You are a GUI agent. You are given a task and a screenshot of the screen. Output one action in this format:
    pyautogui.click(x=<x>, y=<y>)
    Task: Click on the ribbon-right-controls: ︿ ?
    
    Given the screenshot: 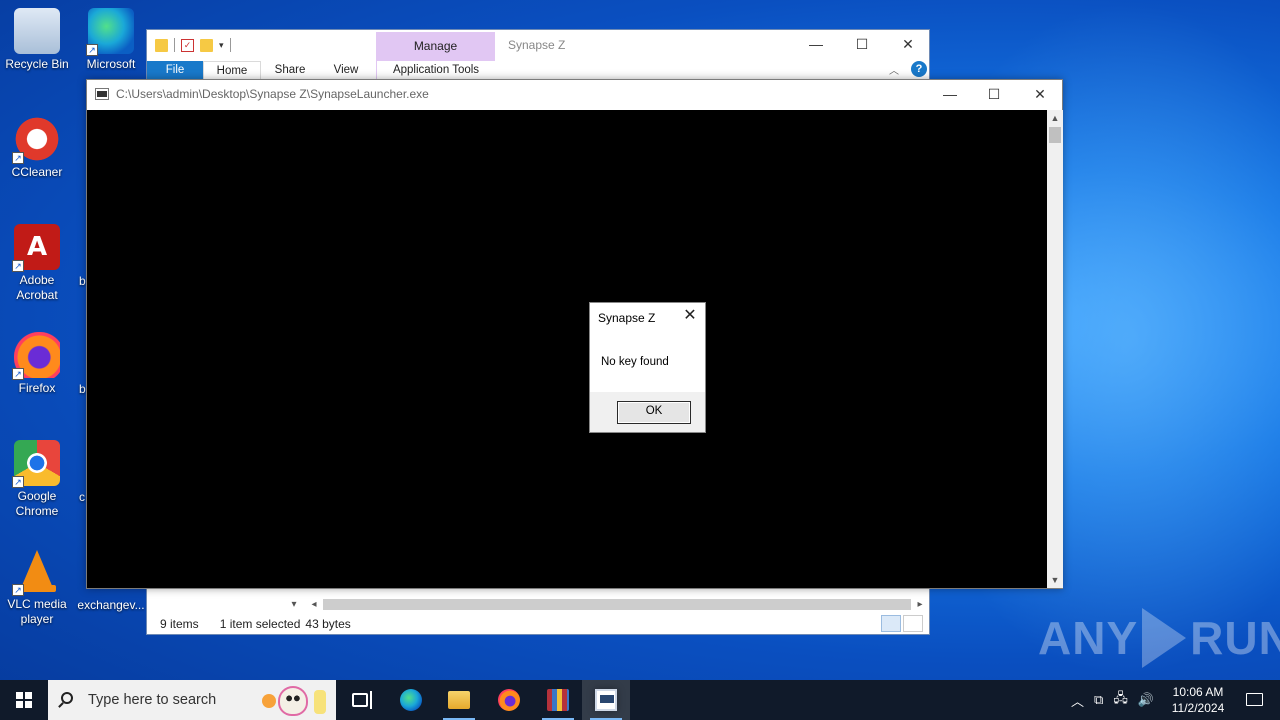 What is the action you would take?
    pyautogui.click(x=908, y=69)
    